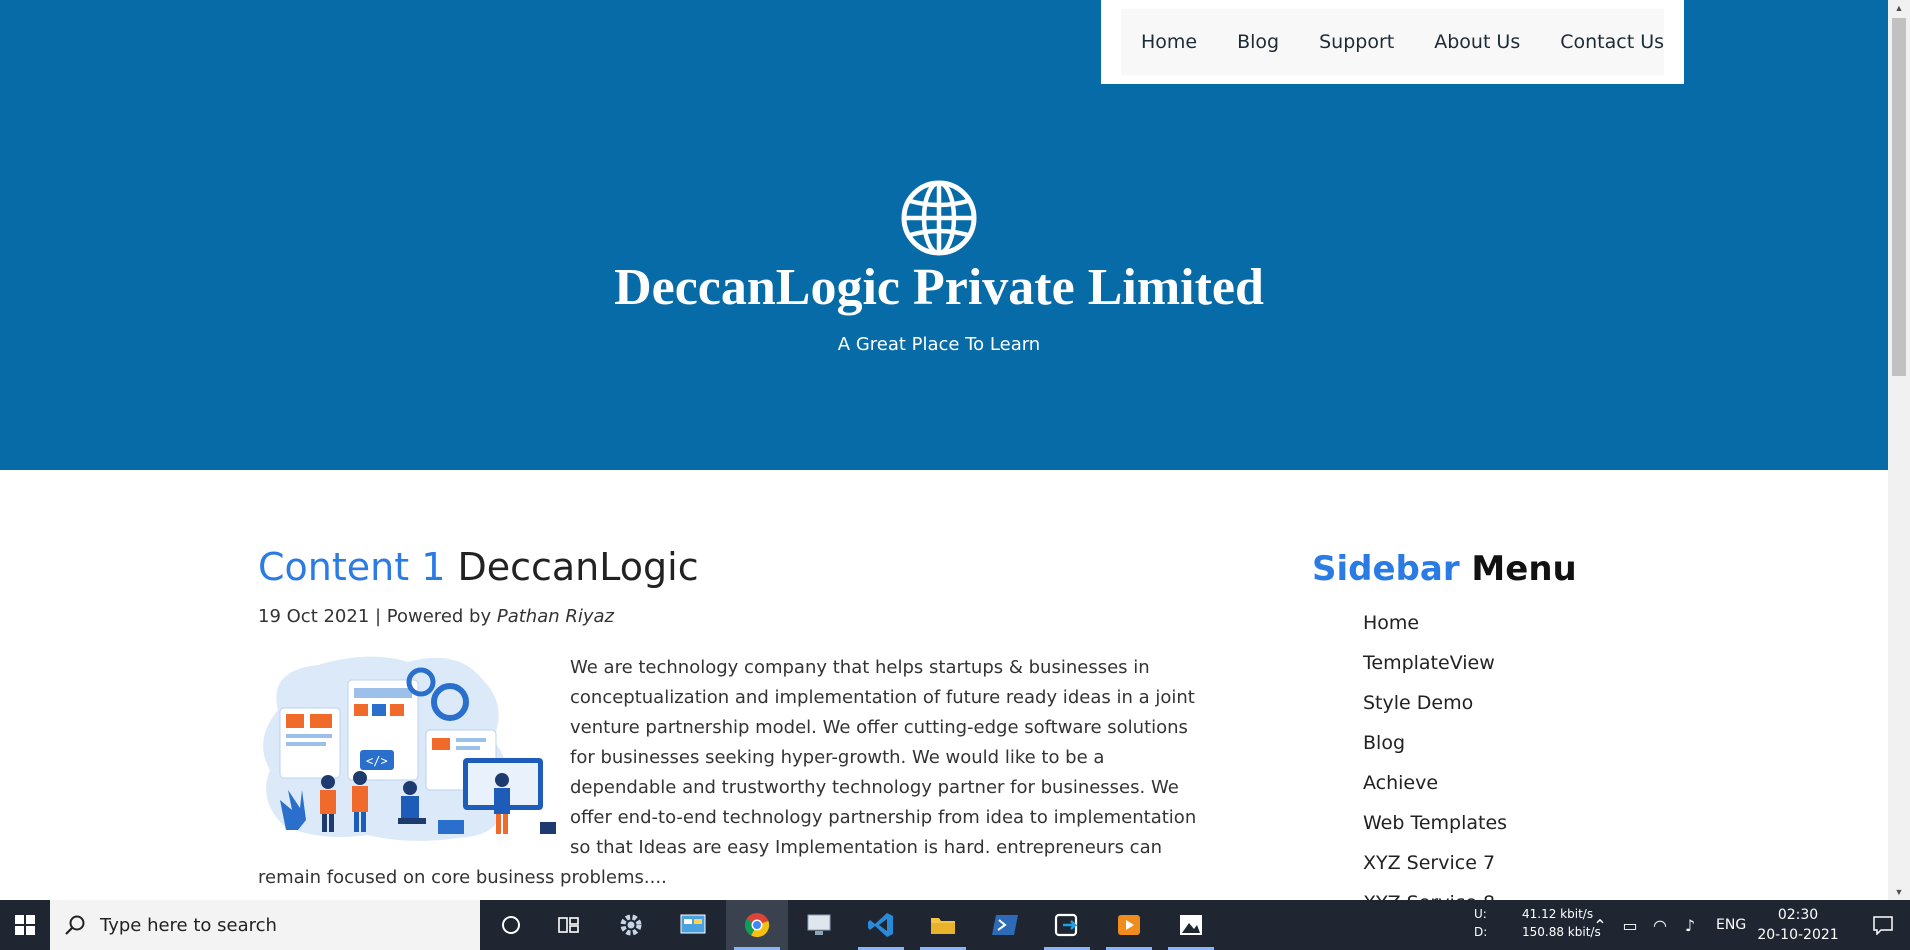 Image resolution: width=1910 pixels, height=950 pixels. I want to click on taskbar-powershell-app, so click(1005, 925).